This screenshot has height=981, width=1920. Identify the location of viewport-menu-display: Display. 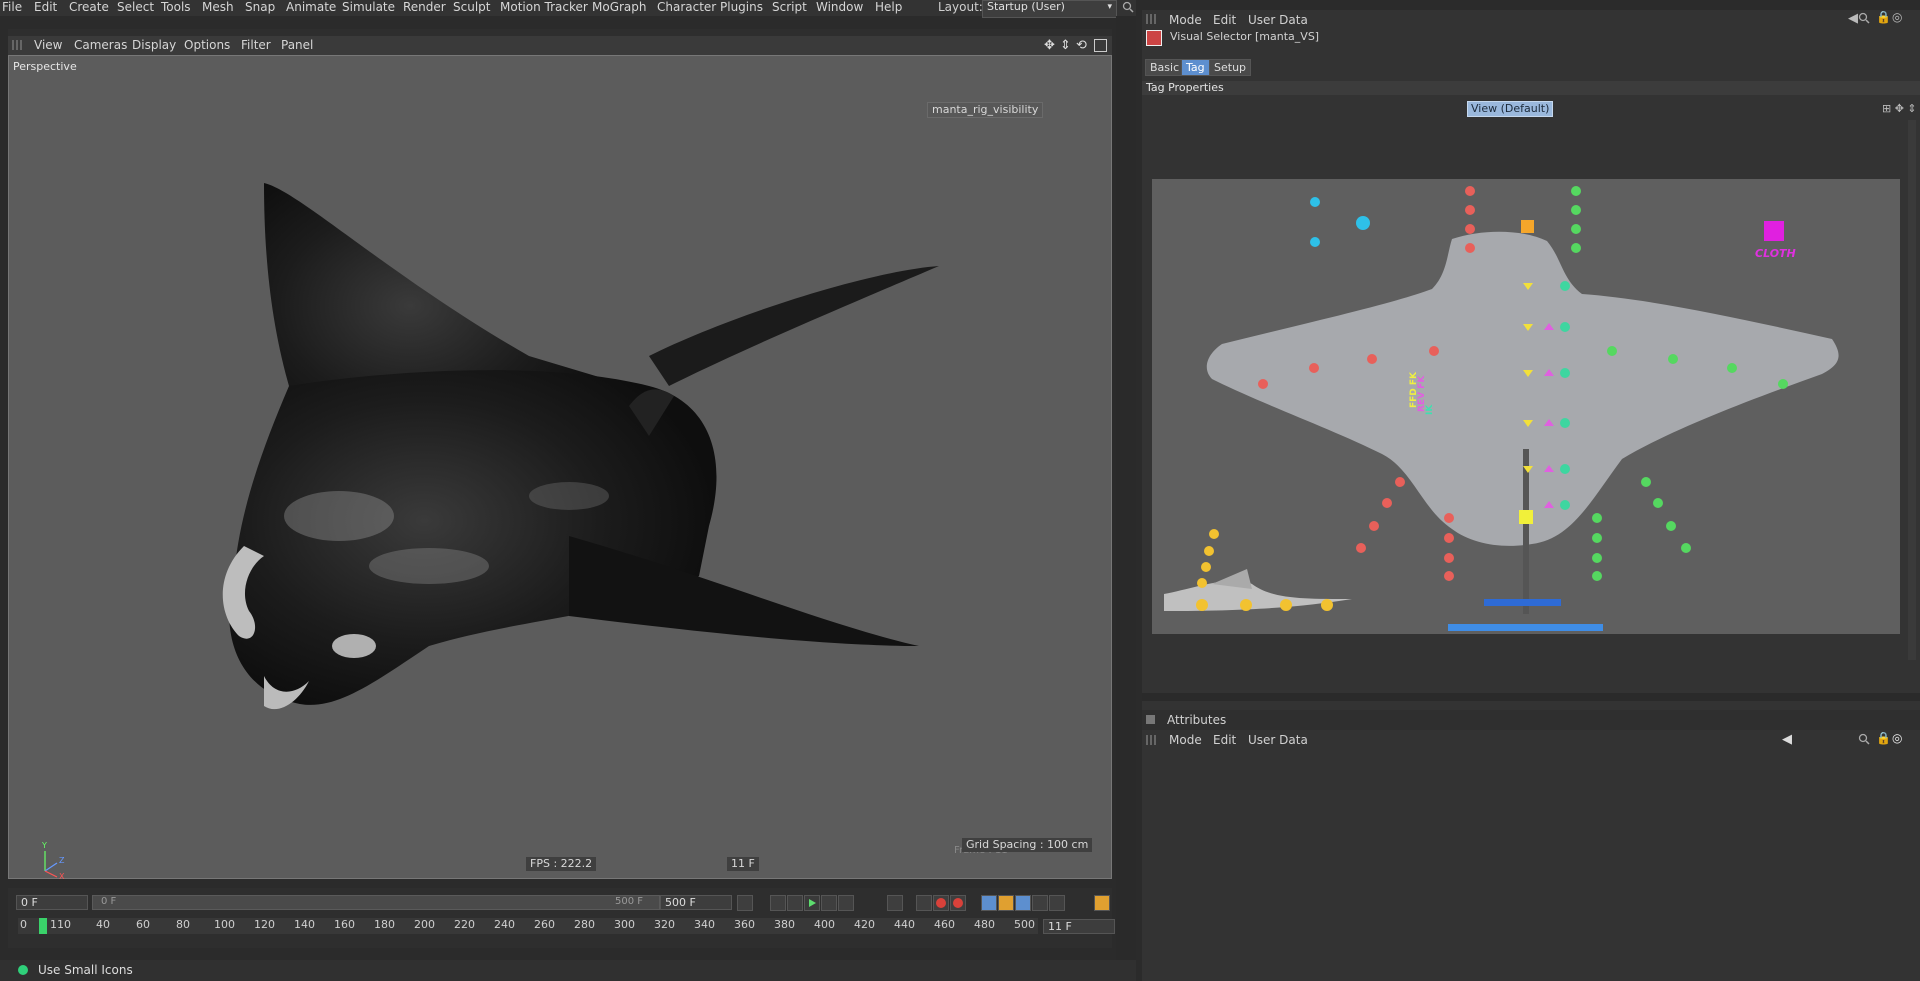
(154, 45).